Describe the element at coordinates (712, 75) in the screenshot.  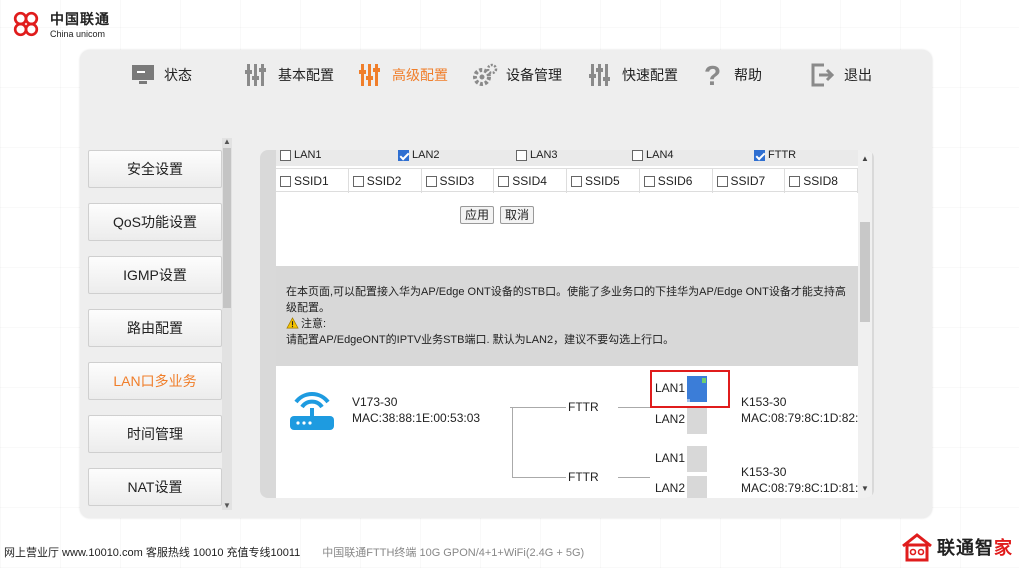
I see `question-icon: ?` at that location.